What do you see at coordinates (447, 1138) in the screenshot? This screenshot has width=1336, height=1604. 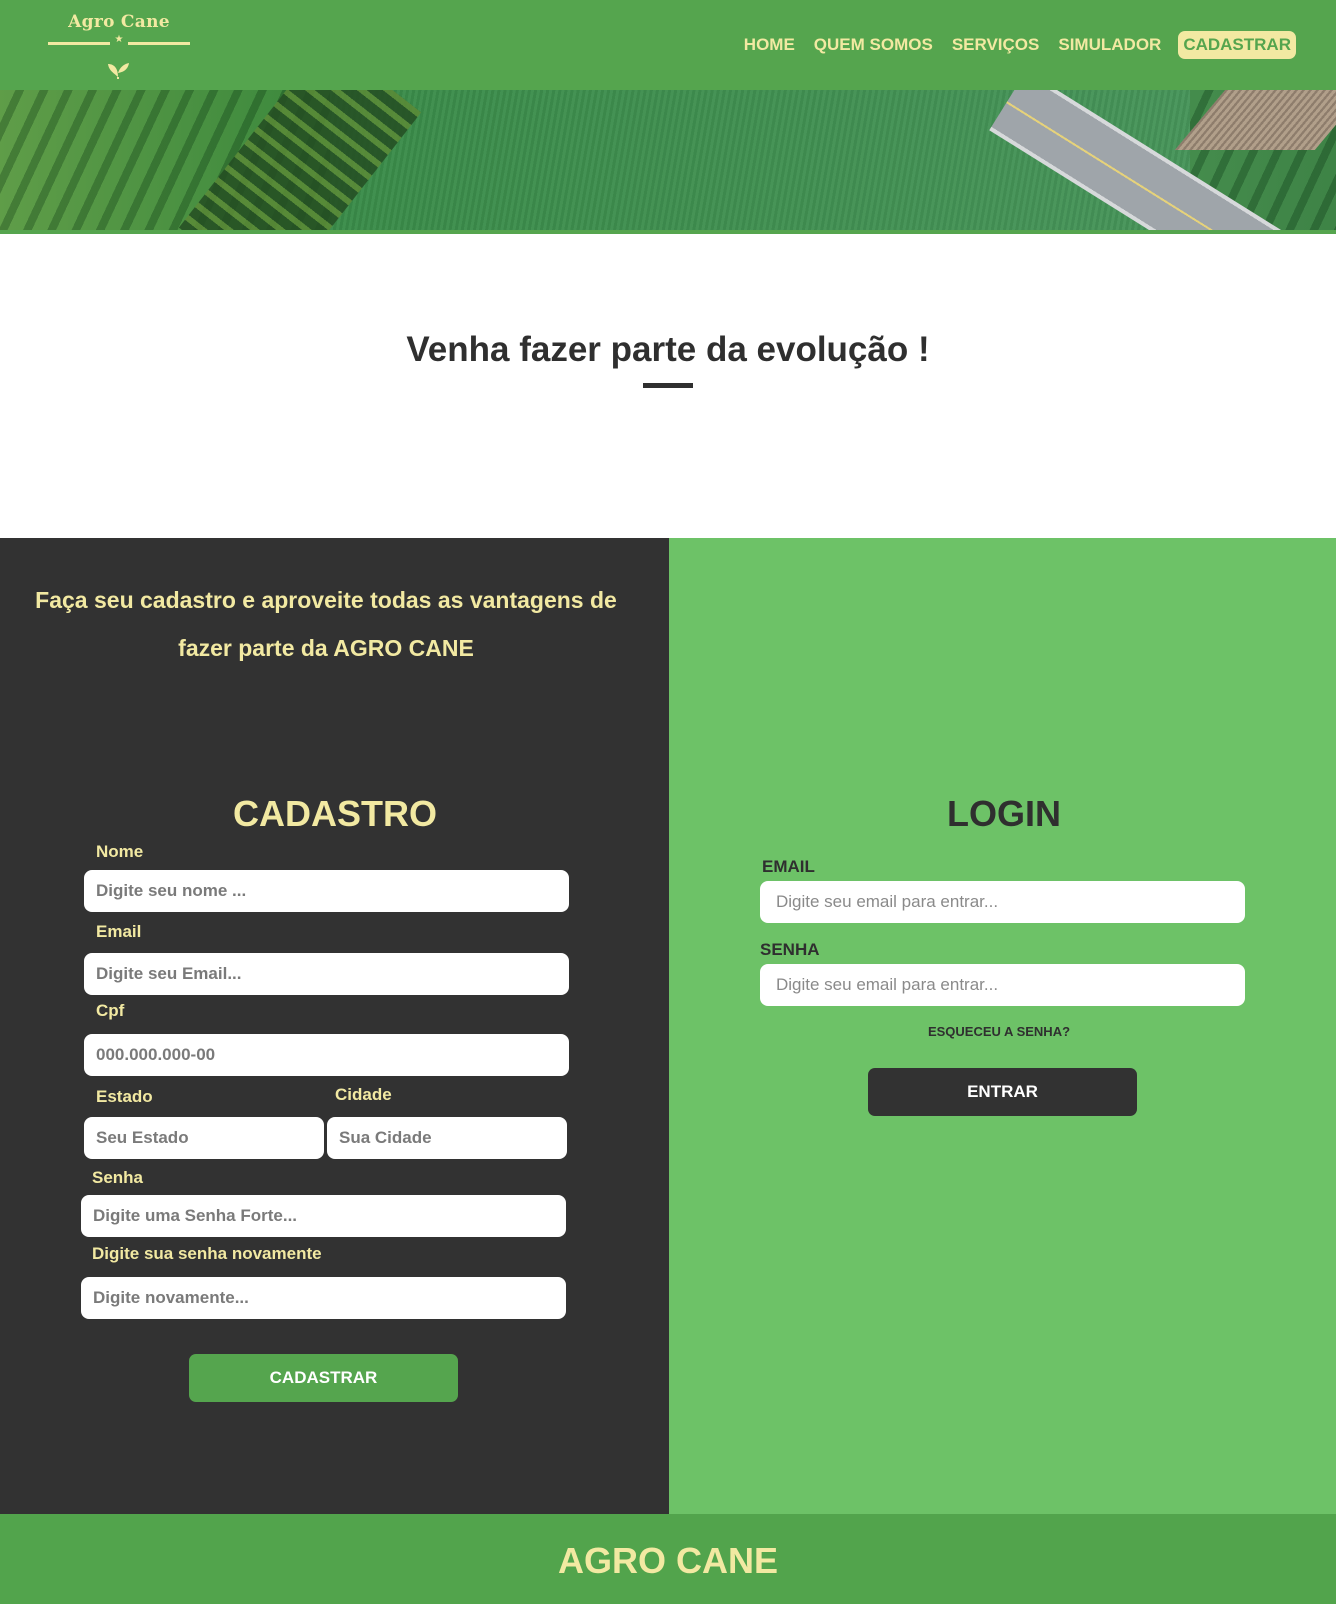 I see `cidade-input` at bounding box center [447, 1138].